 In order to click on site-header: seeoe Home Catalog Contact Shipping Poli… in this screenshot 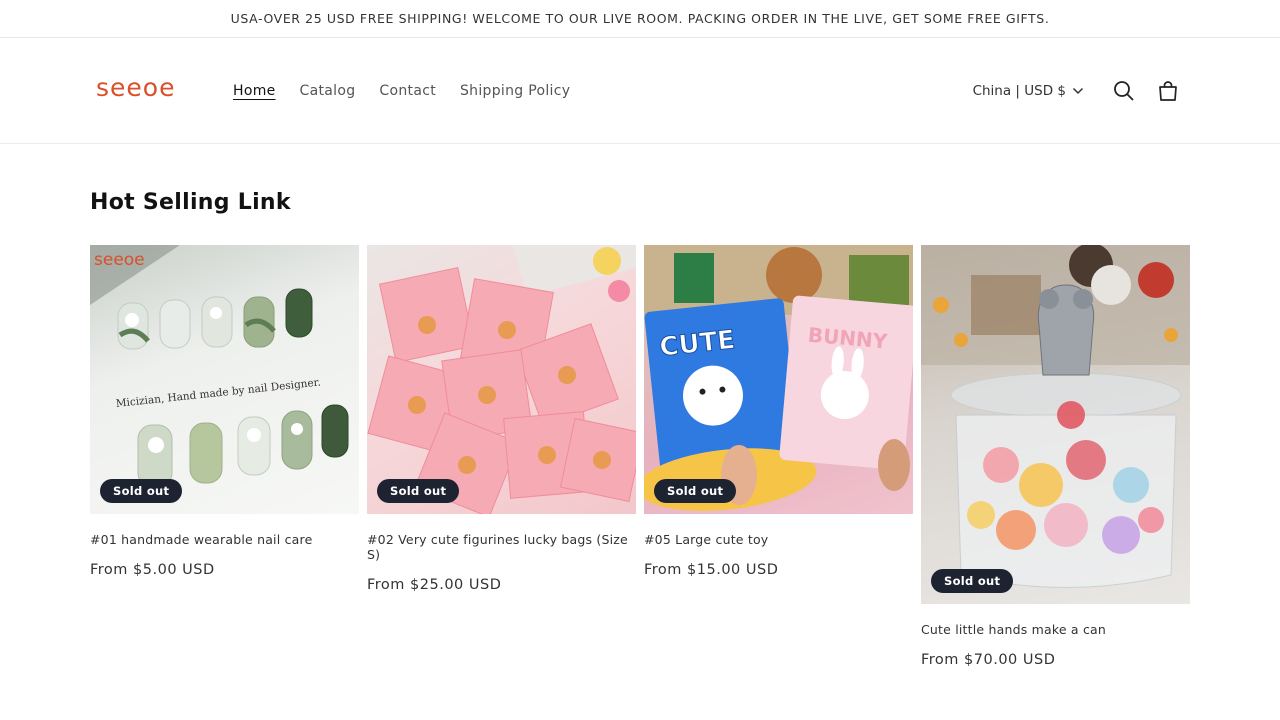, I will do `click(640, 91)`.